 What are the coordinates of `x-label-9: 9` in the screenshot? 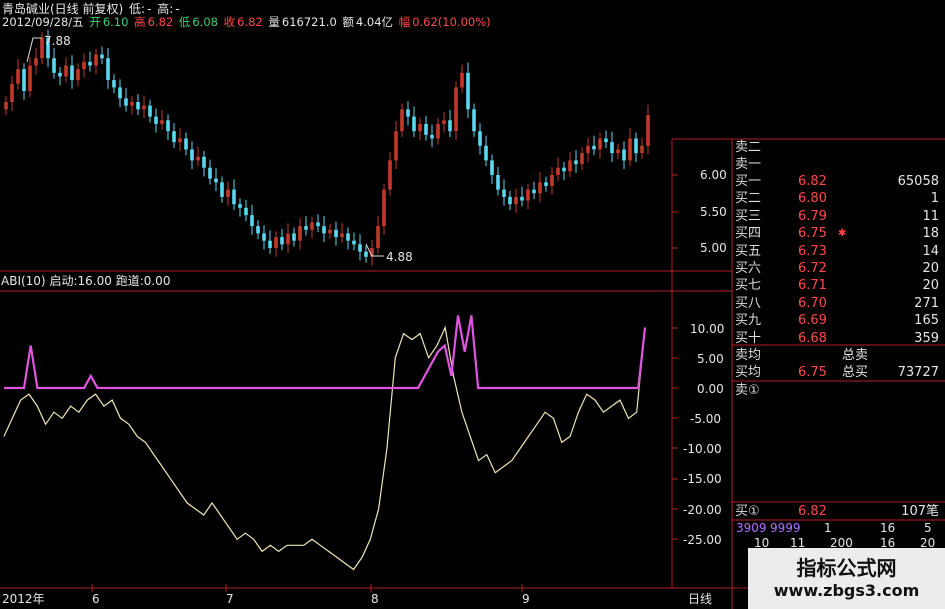 It's located at (526, 599).